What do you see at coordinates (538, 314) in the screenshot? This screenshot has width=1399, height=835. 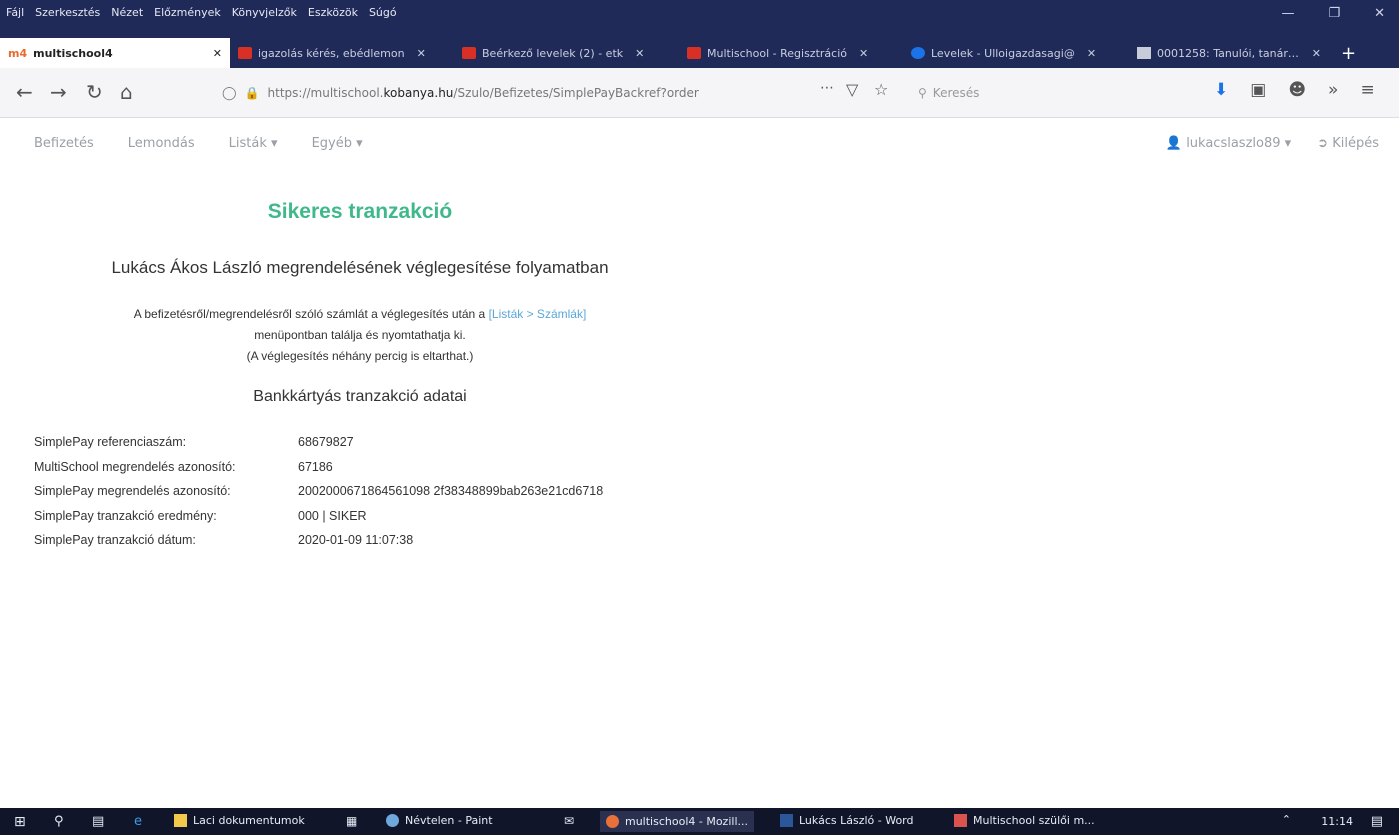 I see `invoices-link: [Listák > Számlák]` at bounding box center [538, 314].